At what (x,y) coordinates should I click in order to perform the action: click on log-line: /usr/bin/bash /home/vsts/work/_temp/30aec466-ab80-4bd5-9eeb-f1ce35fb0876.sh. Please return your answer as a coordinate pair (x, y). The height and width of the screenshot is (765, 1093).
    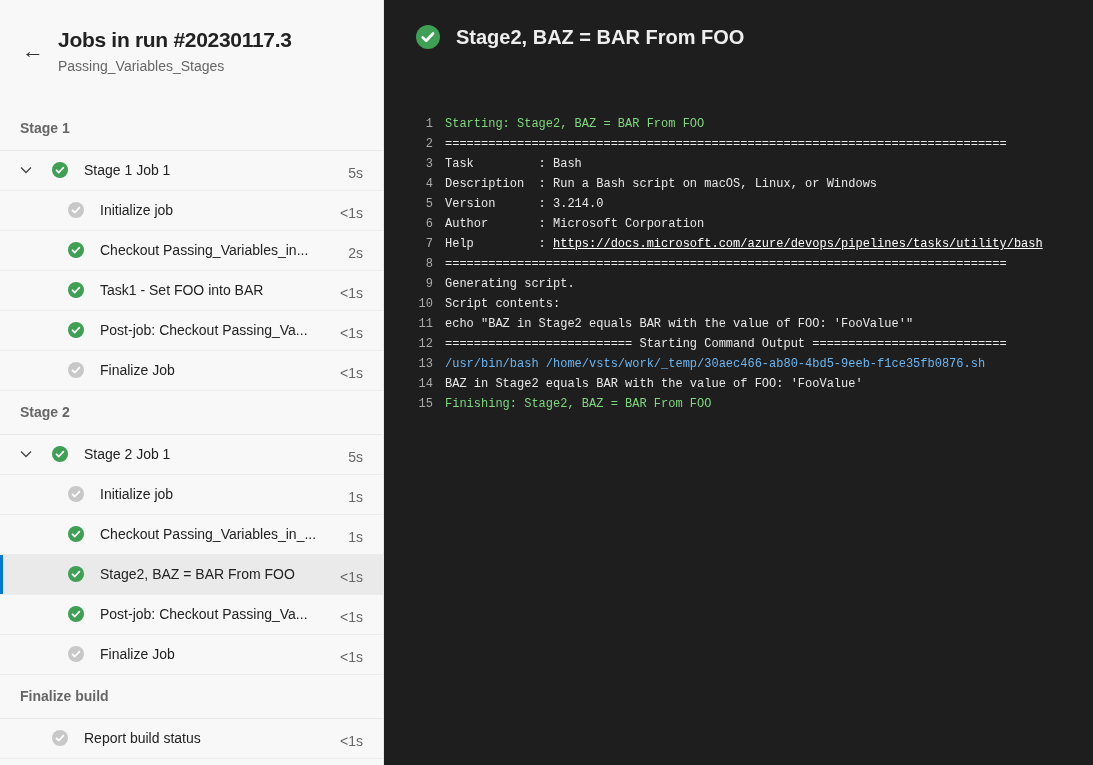
    Looking at the image, I should click on (715, 364).